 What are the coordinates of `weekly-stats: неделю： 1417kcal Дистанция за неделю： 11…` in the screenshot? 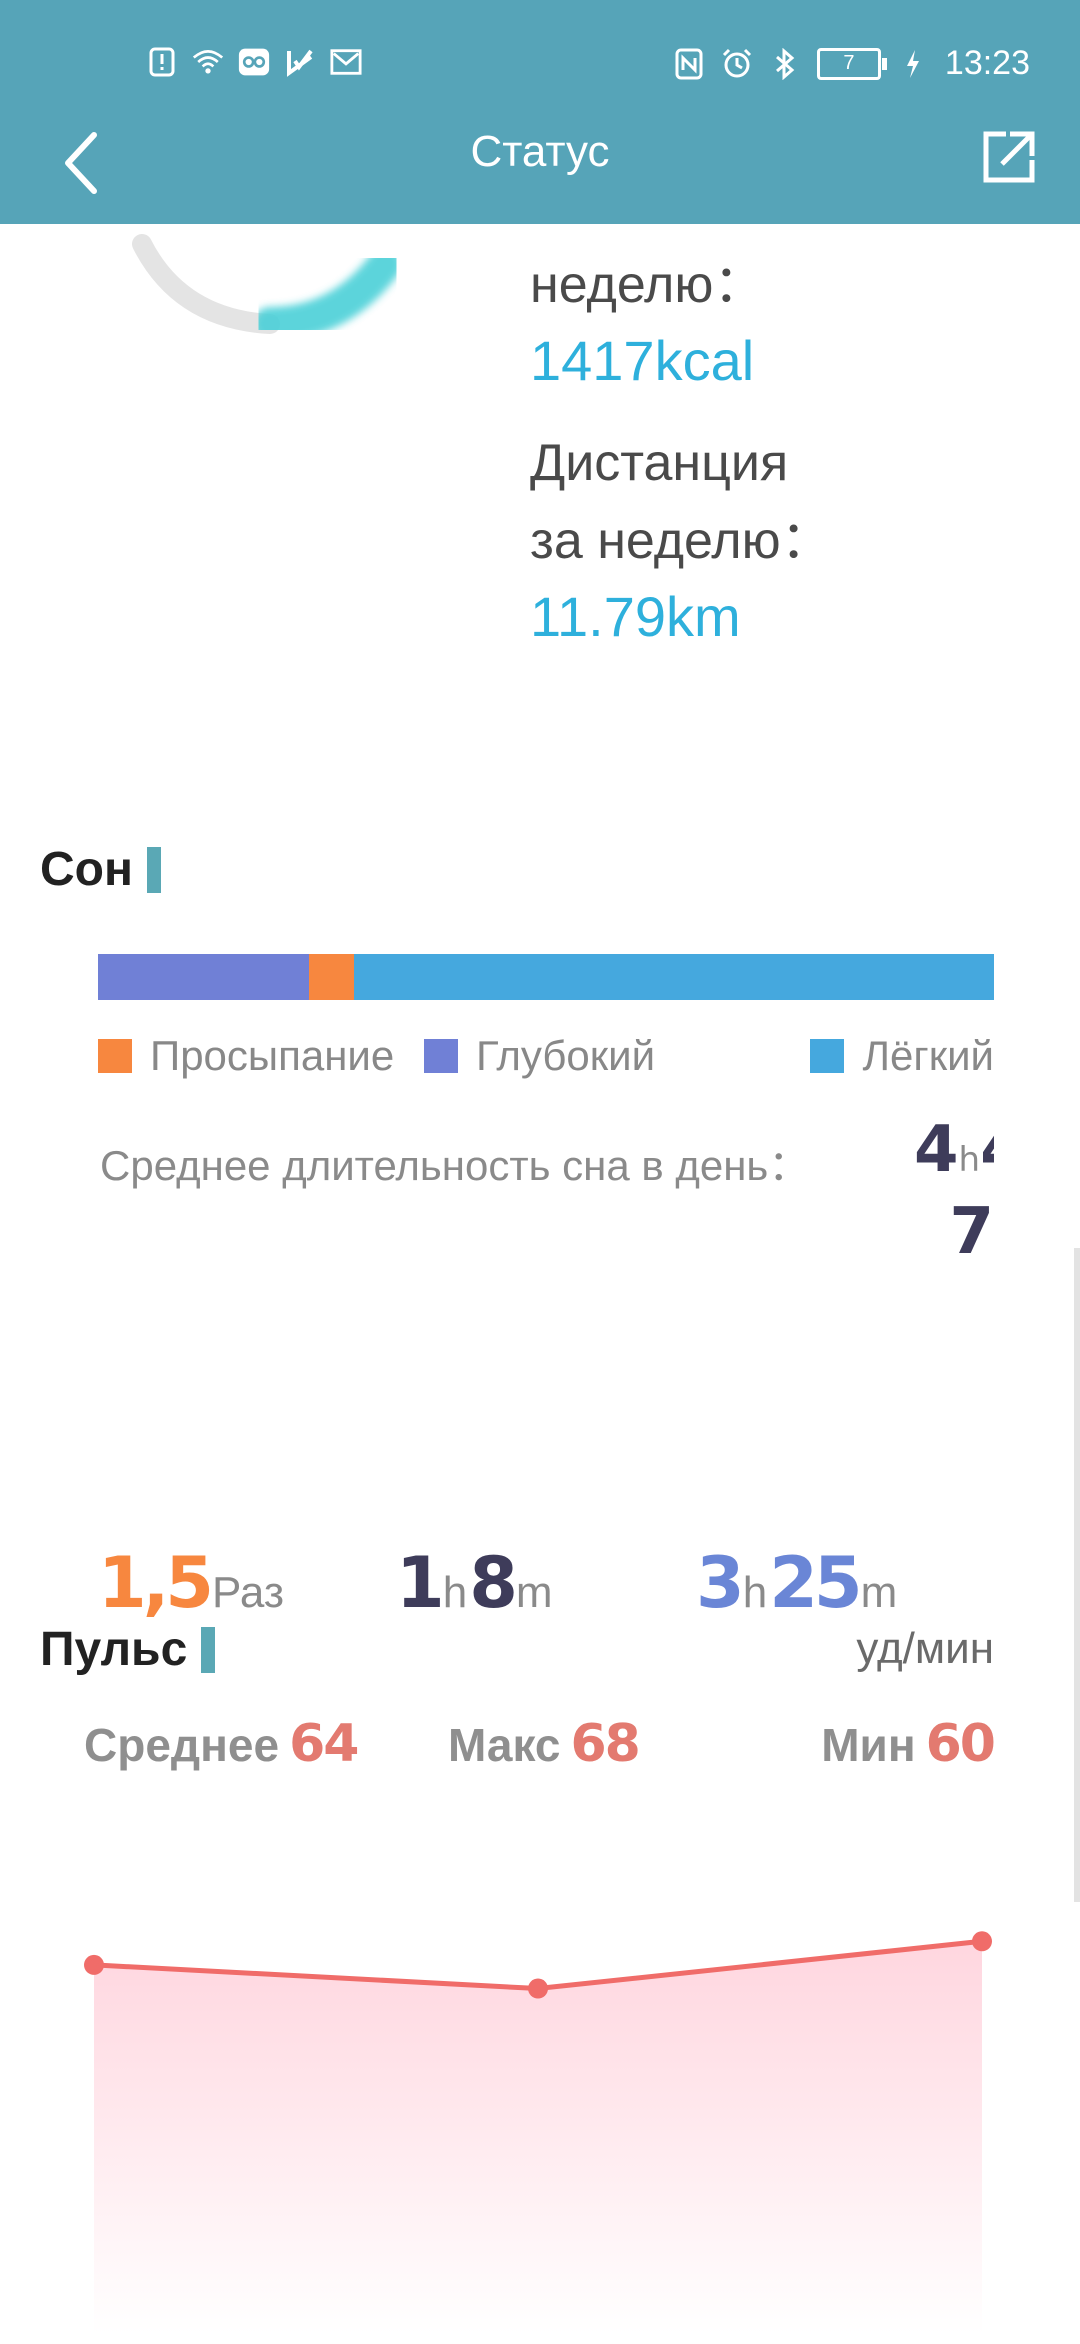 It's located at (765, 450).